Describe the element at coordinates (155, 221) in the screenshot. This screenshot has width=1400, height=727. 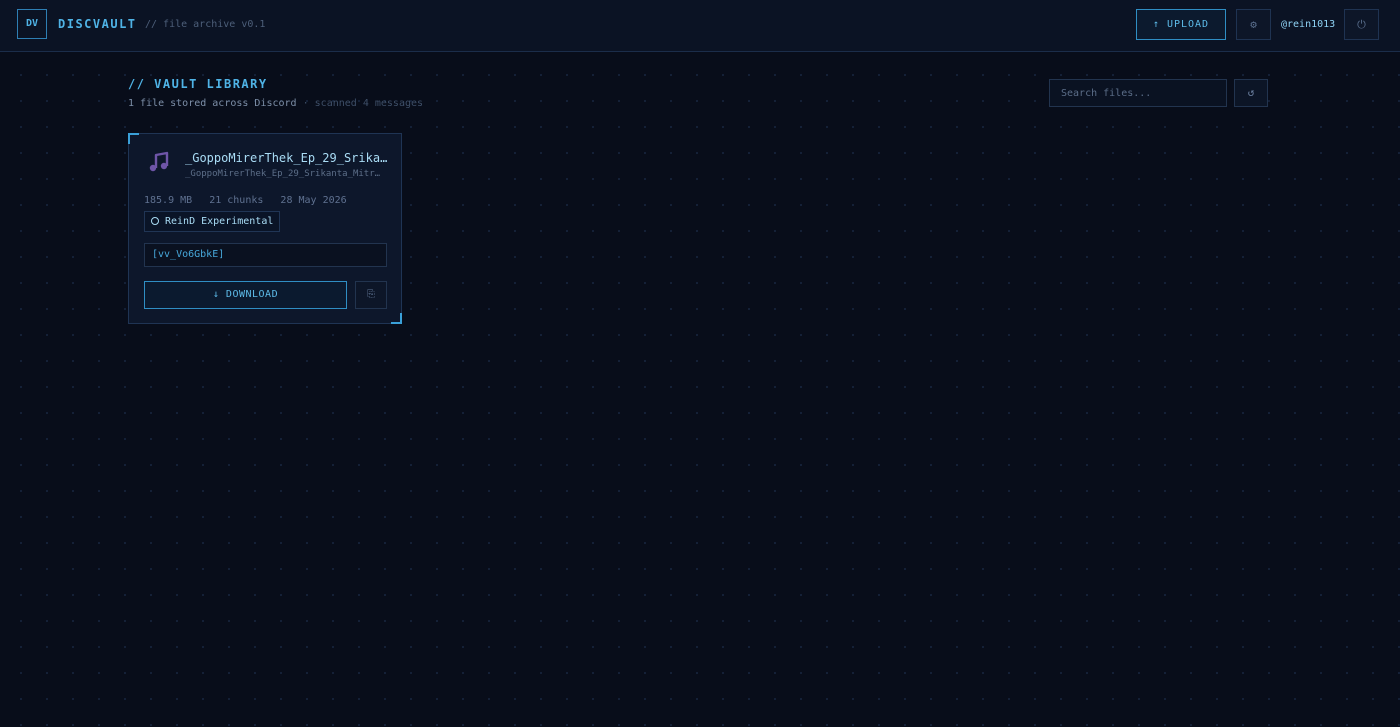
I see `channel-icon` at that location.